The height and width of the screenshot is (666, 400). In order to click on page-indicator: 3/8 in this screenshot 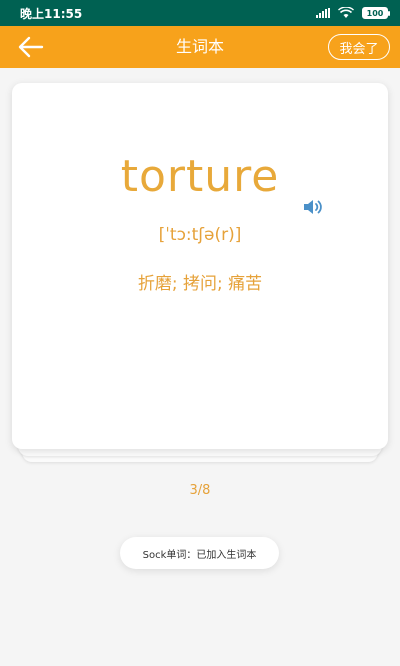, I will do `click(200, 490)`.